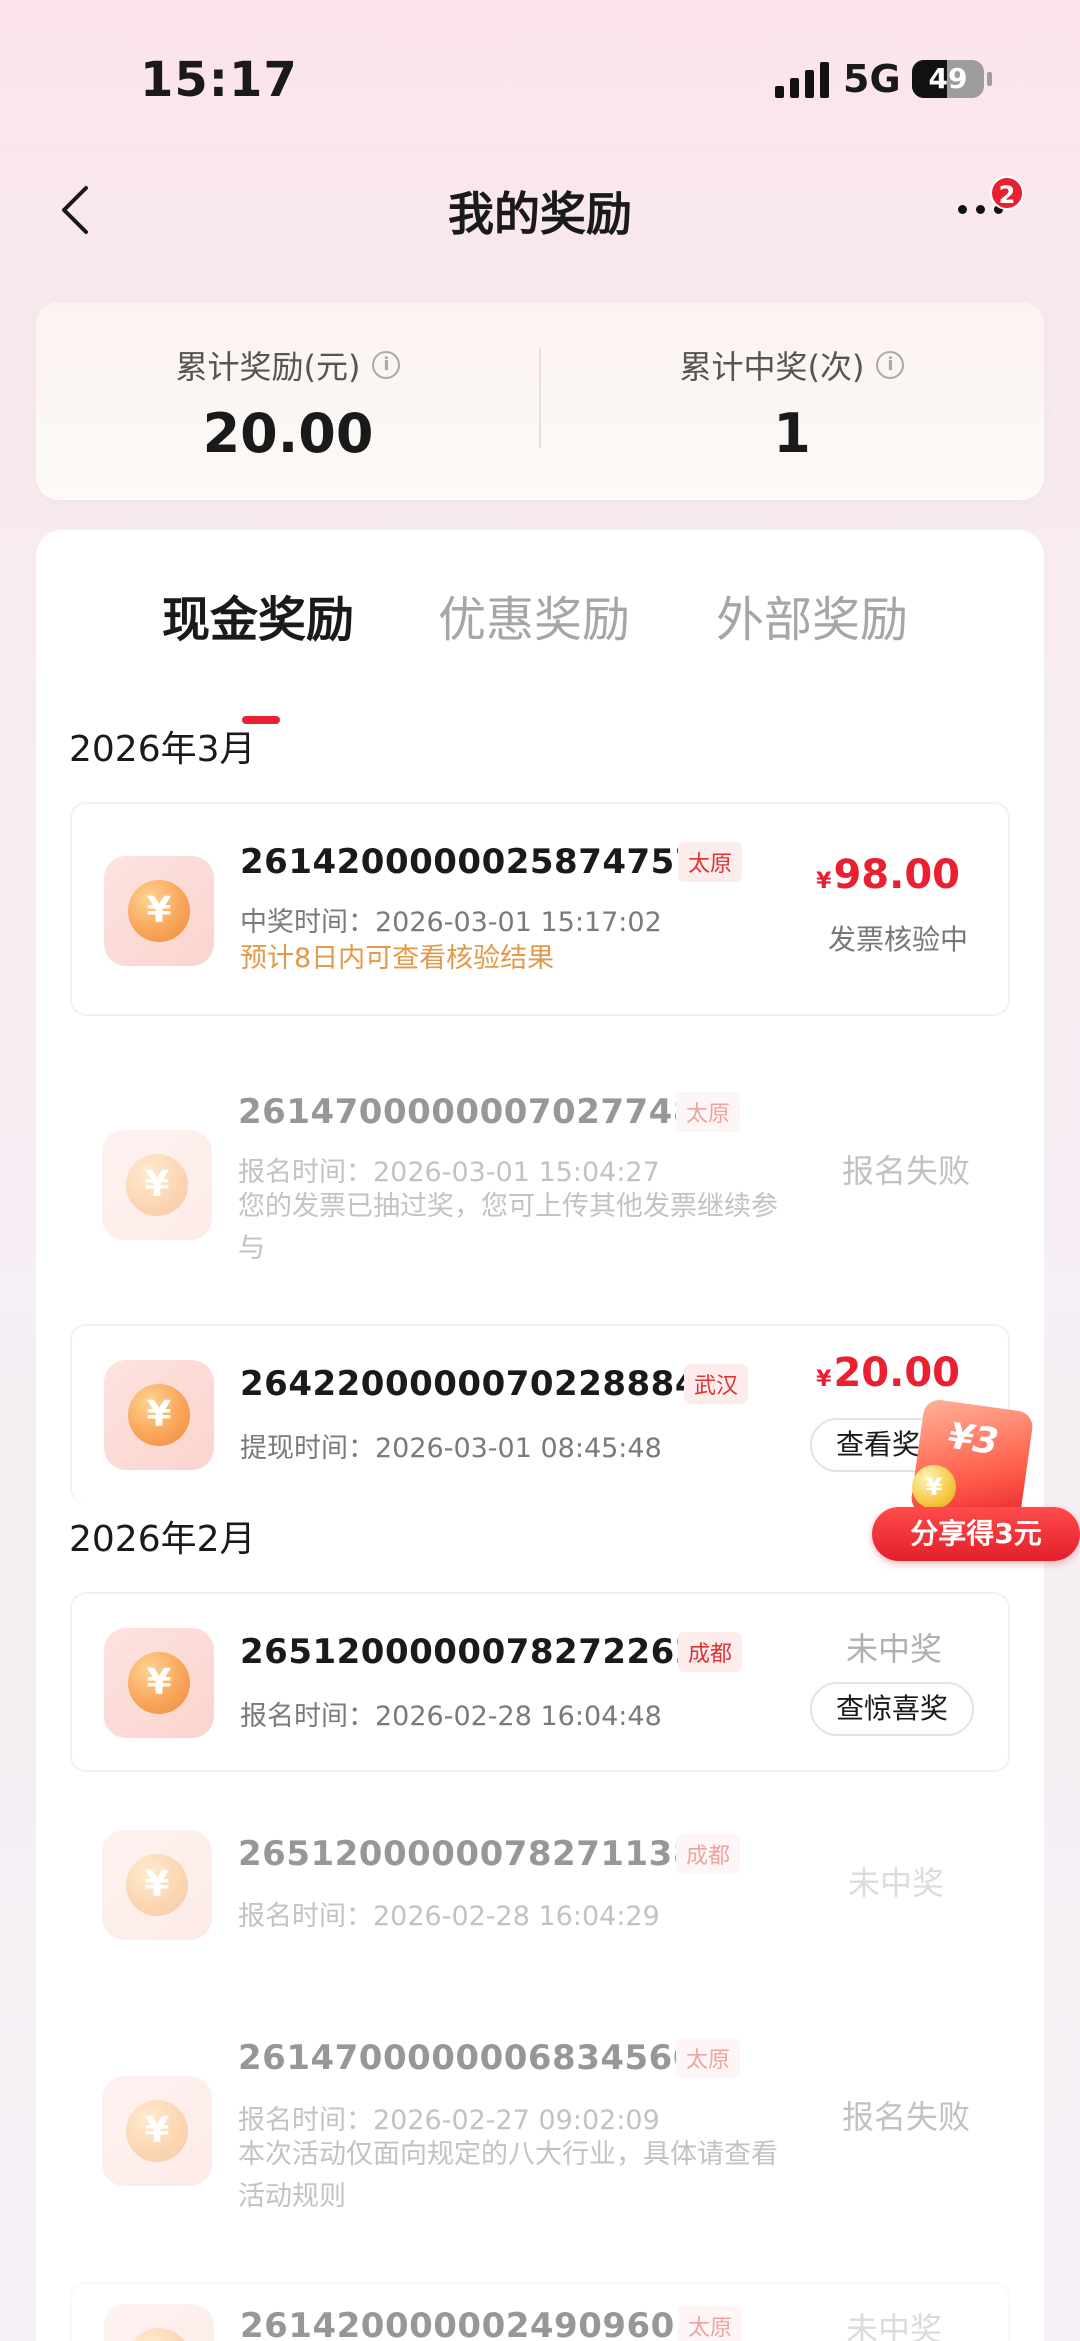  What do you see at coordinates (449, 1172) in the screenshot?
I see `record-time: 报名时间：2026-03-01 15:04:27` at bounding box center [449, 1172].